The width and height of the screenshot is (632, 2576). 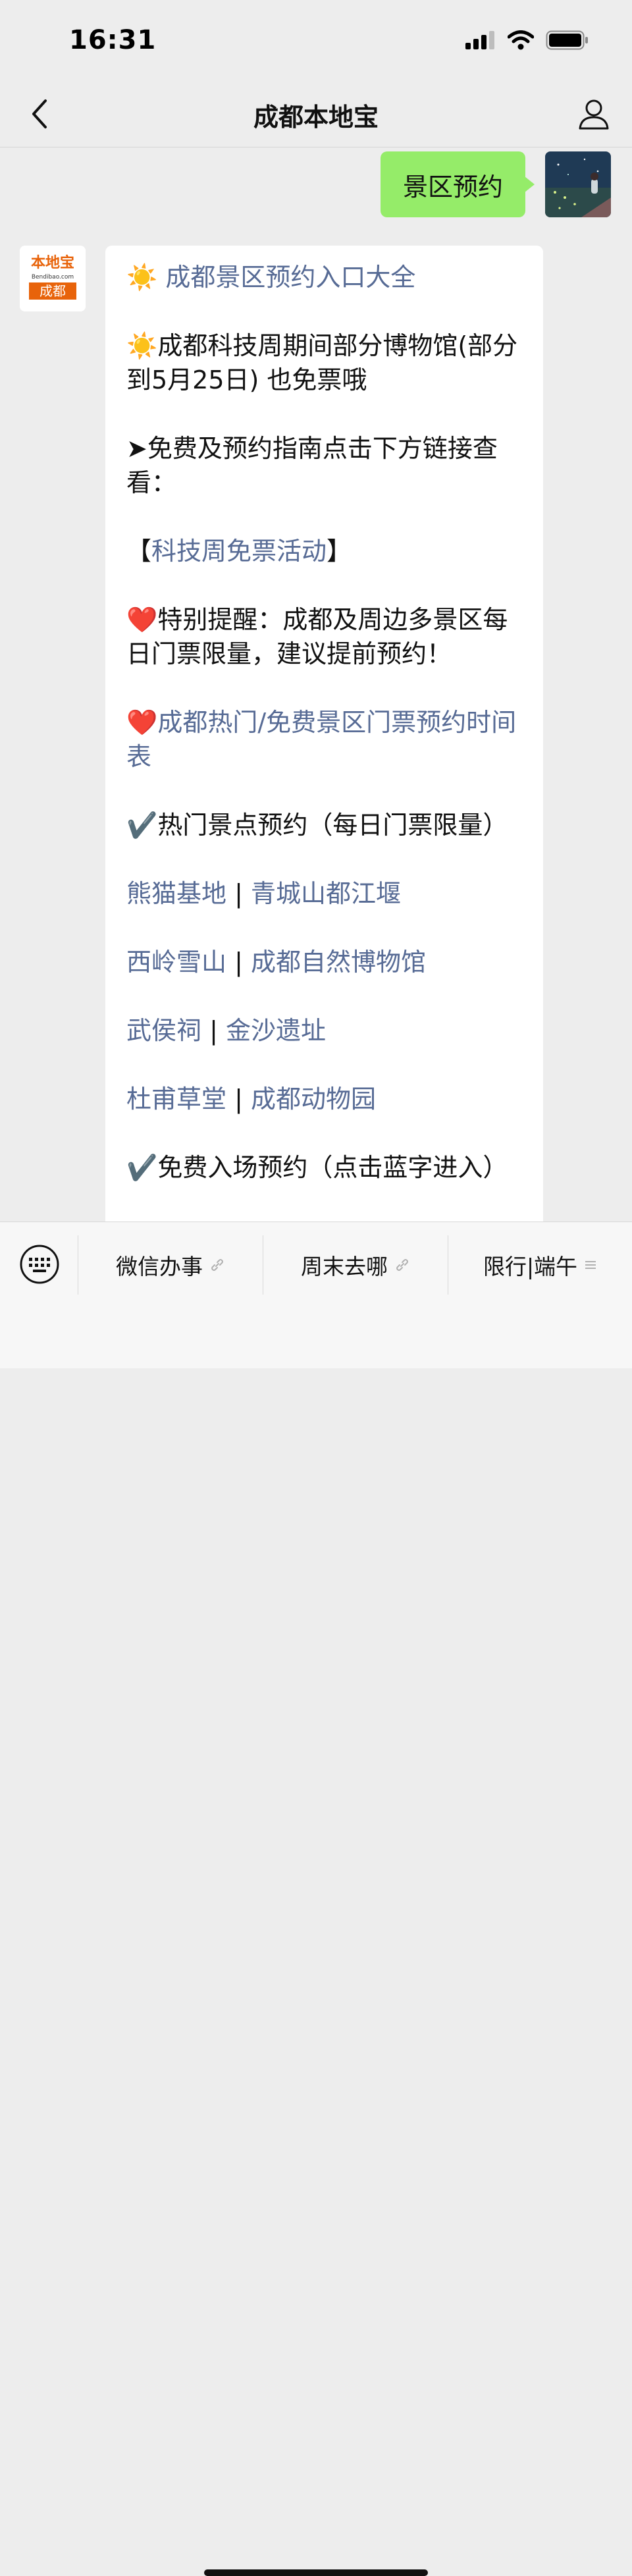 I want to click on menu-item-wechat-services: 微信办事, so click(x=170, y=1265).